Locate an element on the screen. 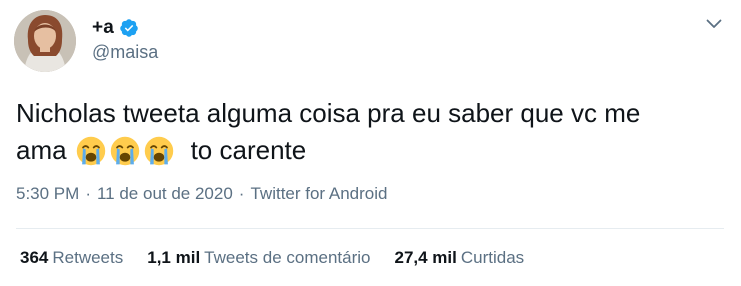  stat-retweets: 364 Retweets is located at coordinates (71, 258).